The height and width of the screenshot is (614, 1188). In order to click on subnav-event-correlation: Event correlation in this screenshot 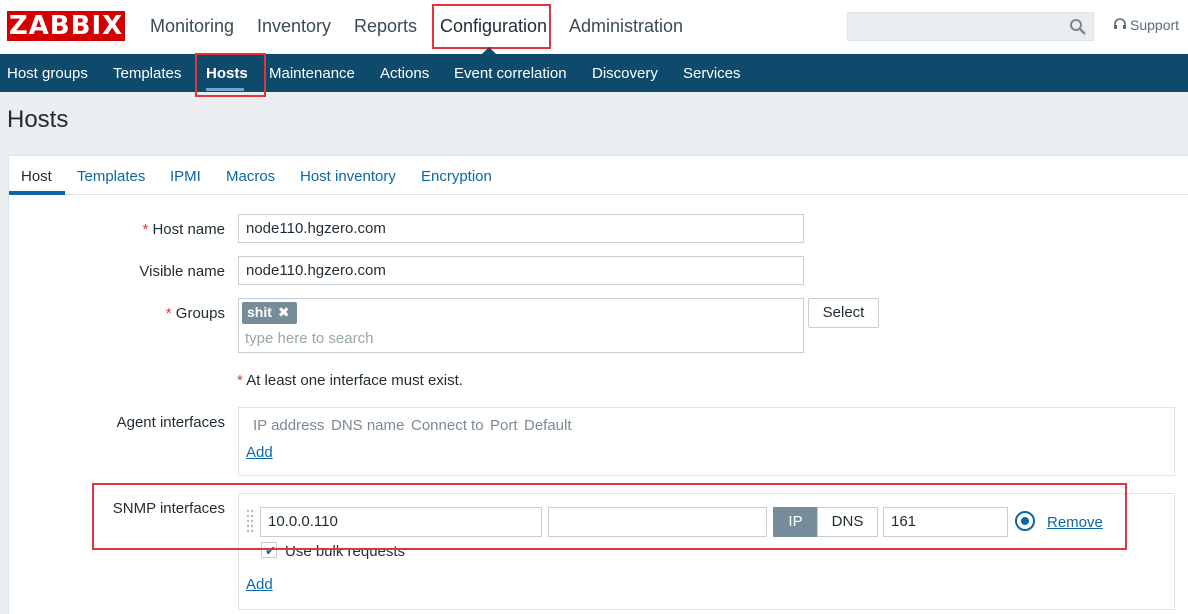, I will do `click(510, 73)`.